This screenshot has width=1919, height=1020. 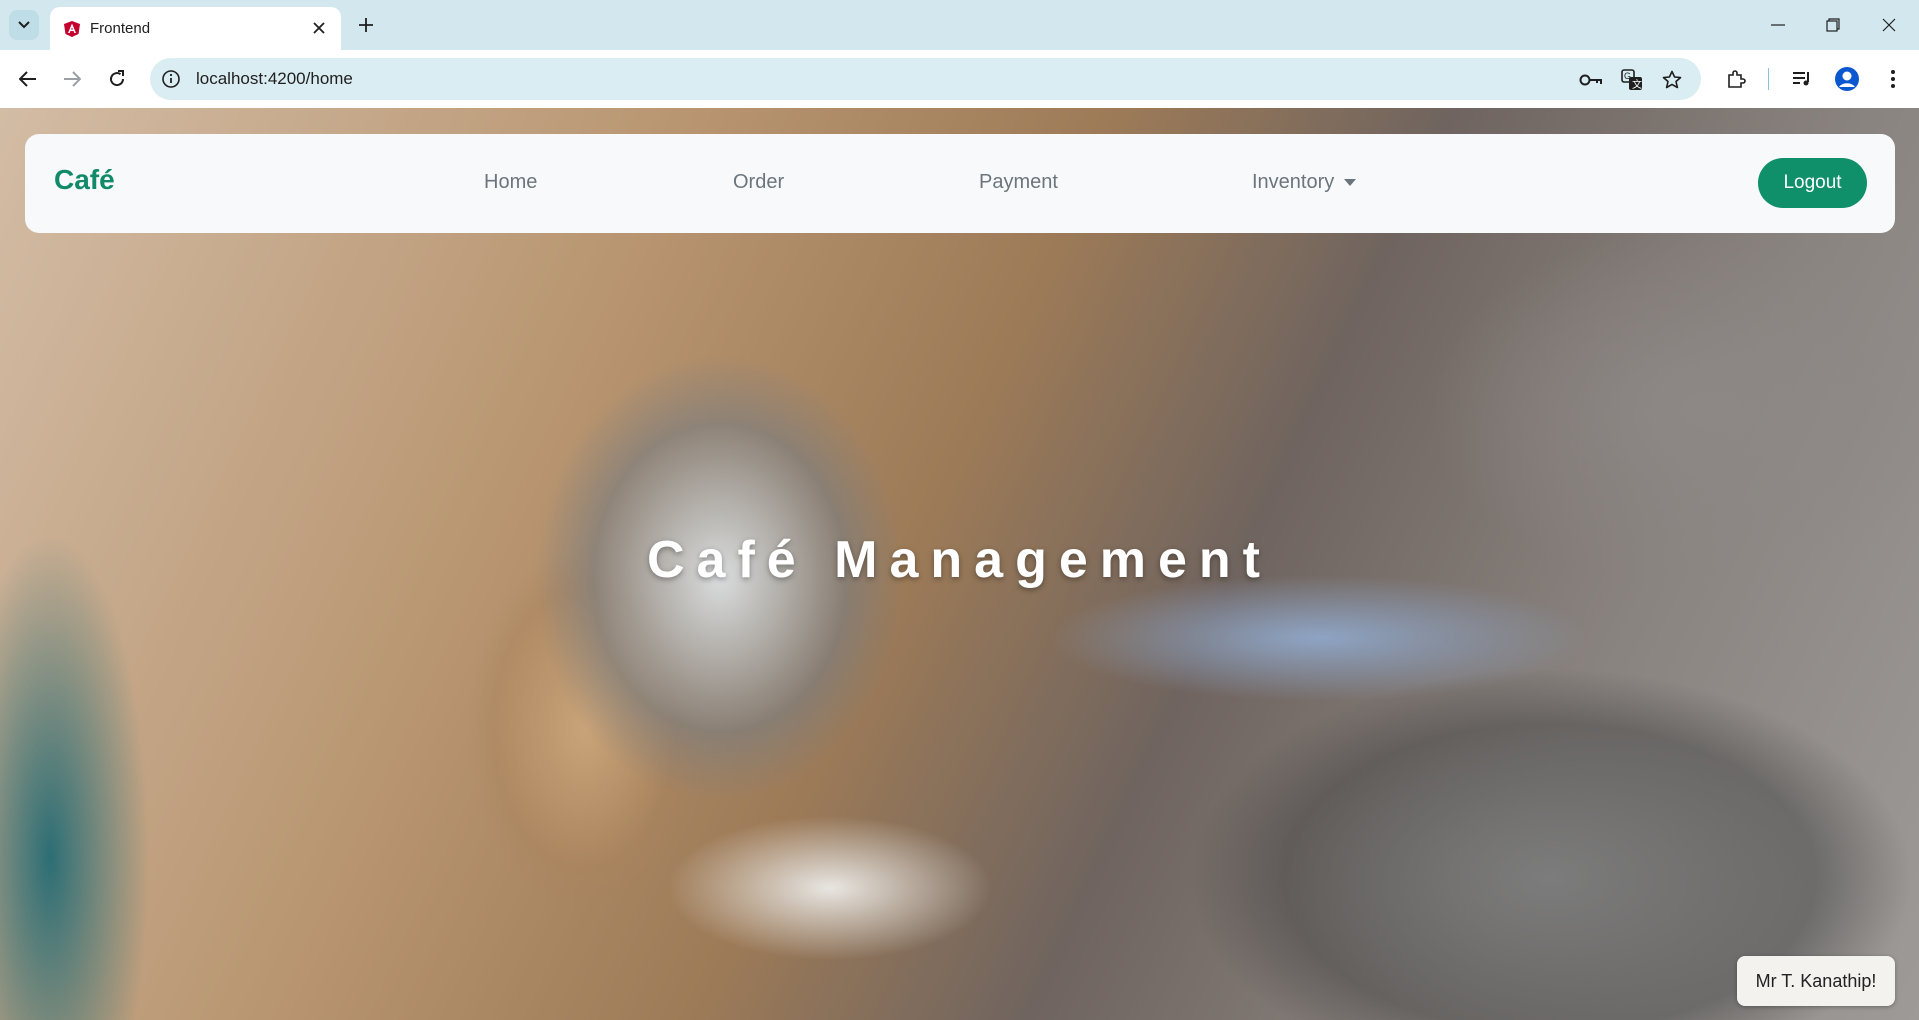 What do you see at coordinates (1768, 79) in the screenshot?
I see `toolbar-divider` at bounding box center [1768, 79].